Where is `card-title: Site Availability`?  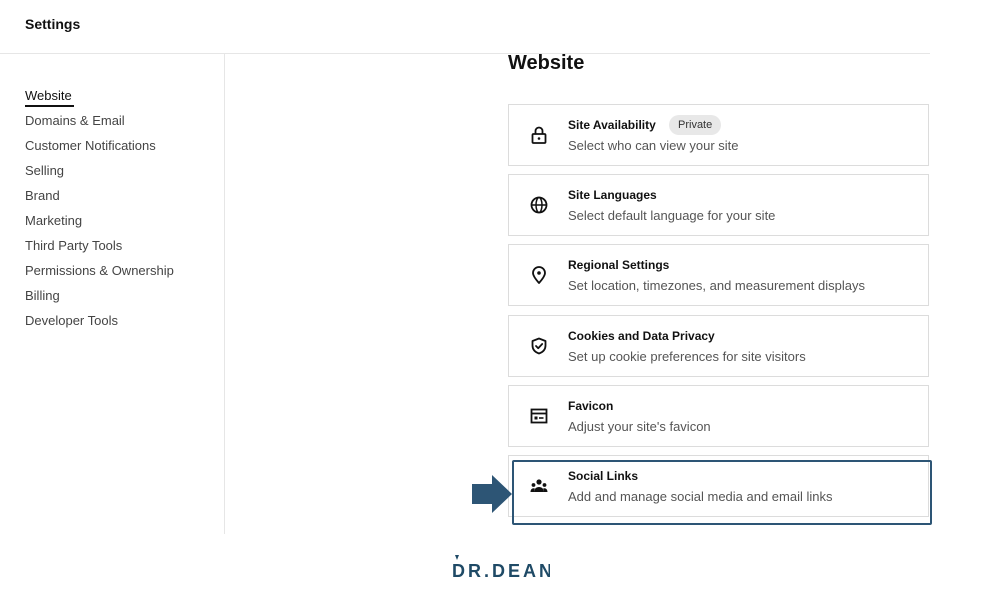
card-title: Site Availability is located at coordinates (612, 125).